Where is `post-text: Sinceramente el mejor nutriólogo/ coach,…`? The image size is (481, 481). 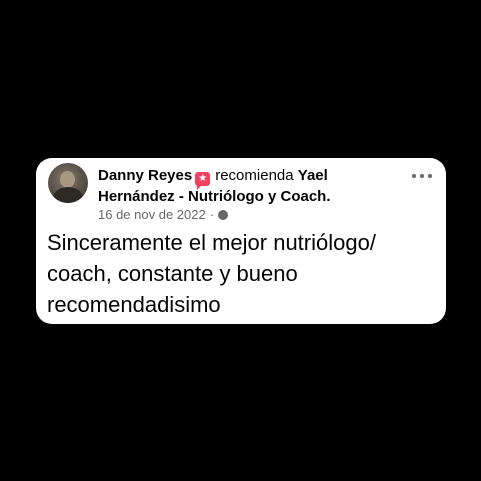 post-text: Sinceramente el mejor nutriólogo/ coach,… is located at coordinates (211, 273).